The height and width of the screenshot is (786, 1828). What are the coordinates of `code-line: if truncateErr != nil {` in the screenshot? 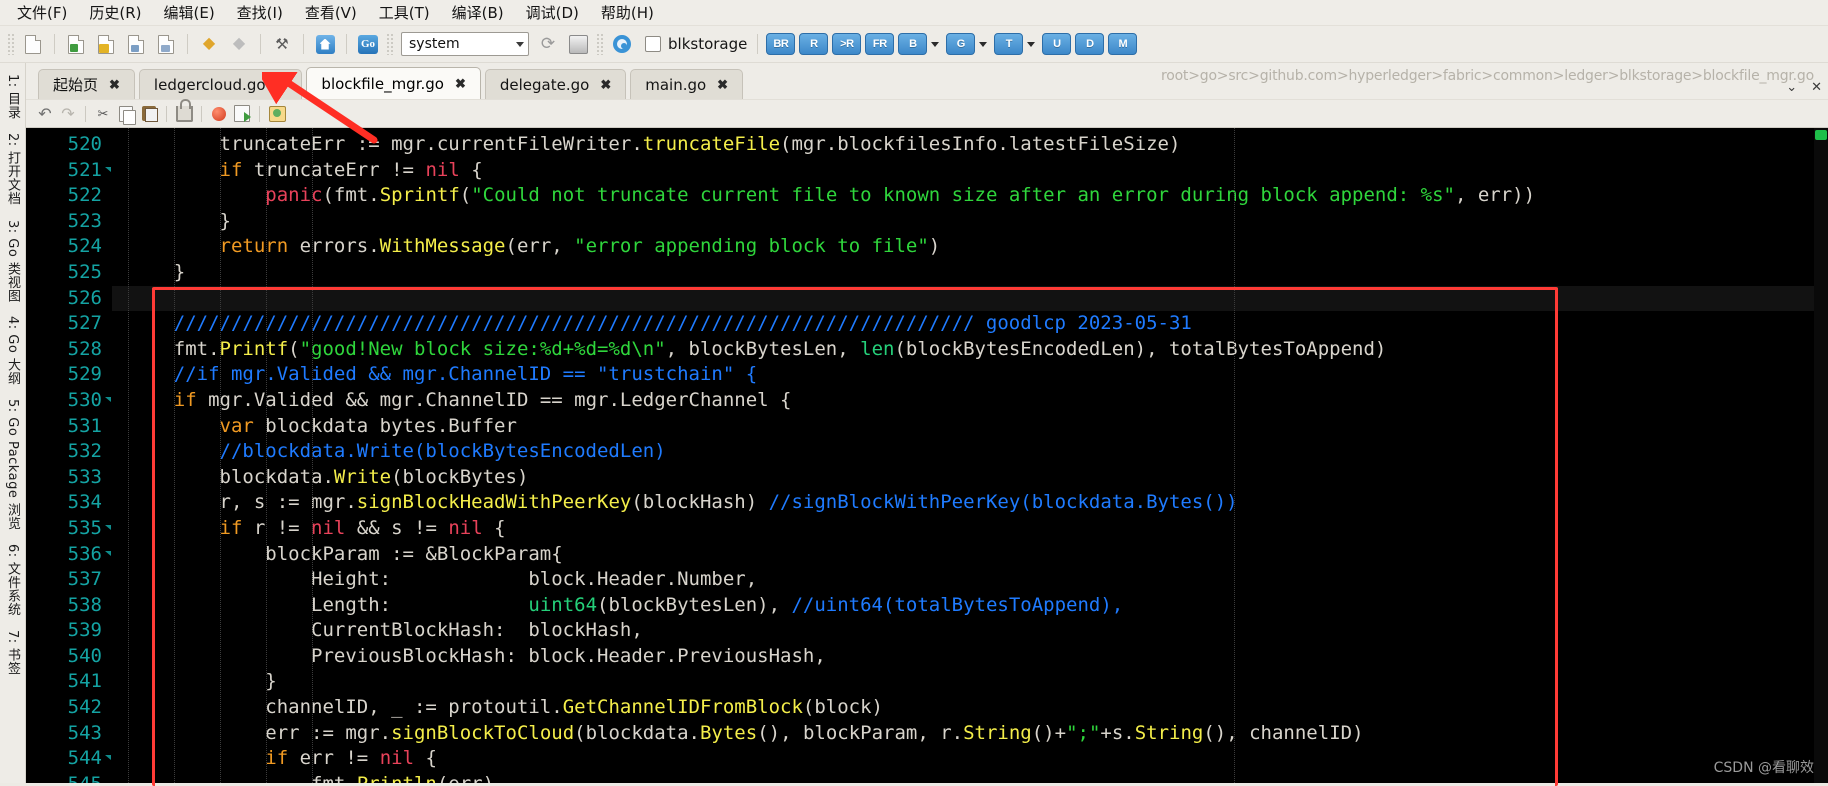 It's located at (970, 171).